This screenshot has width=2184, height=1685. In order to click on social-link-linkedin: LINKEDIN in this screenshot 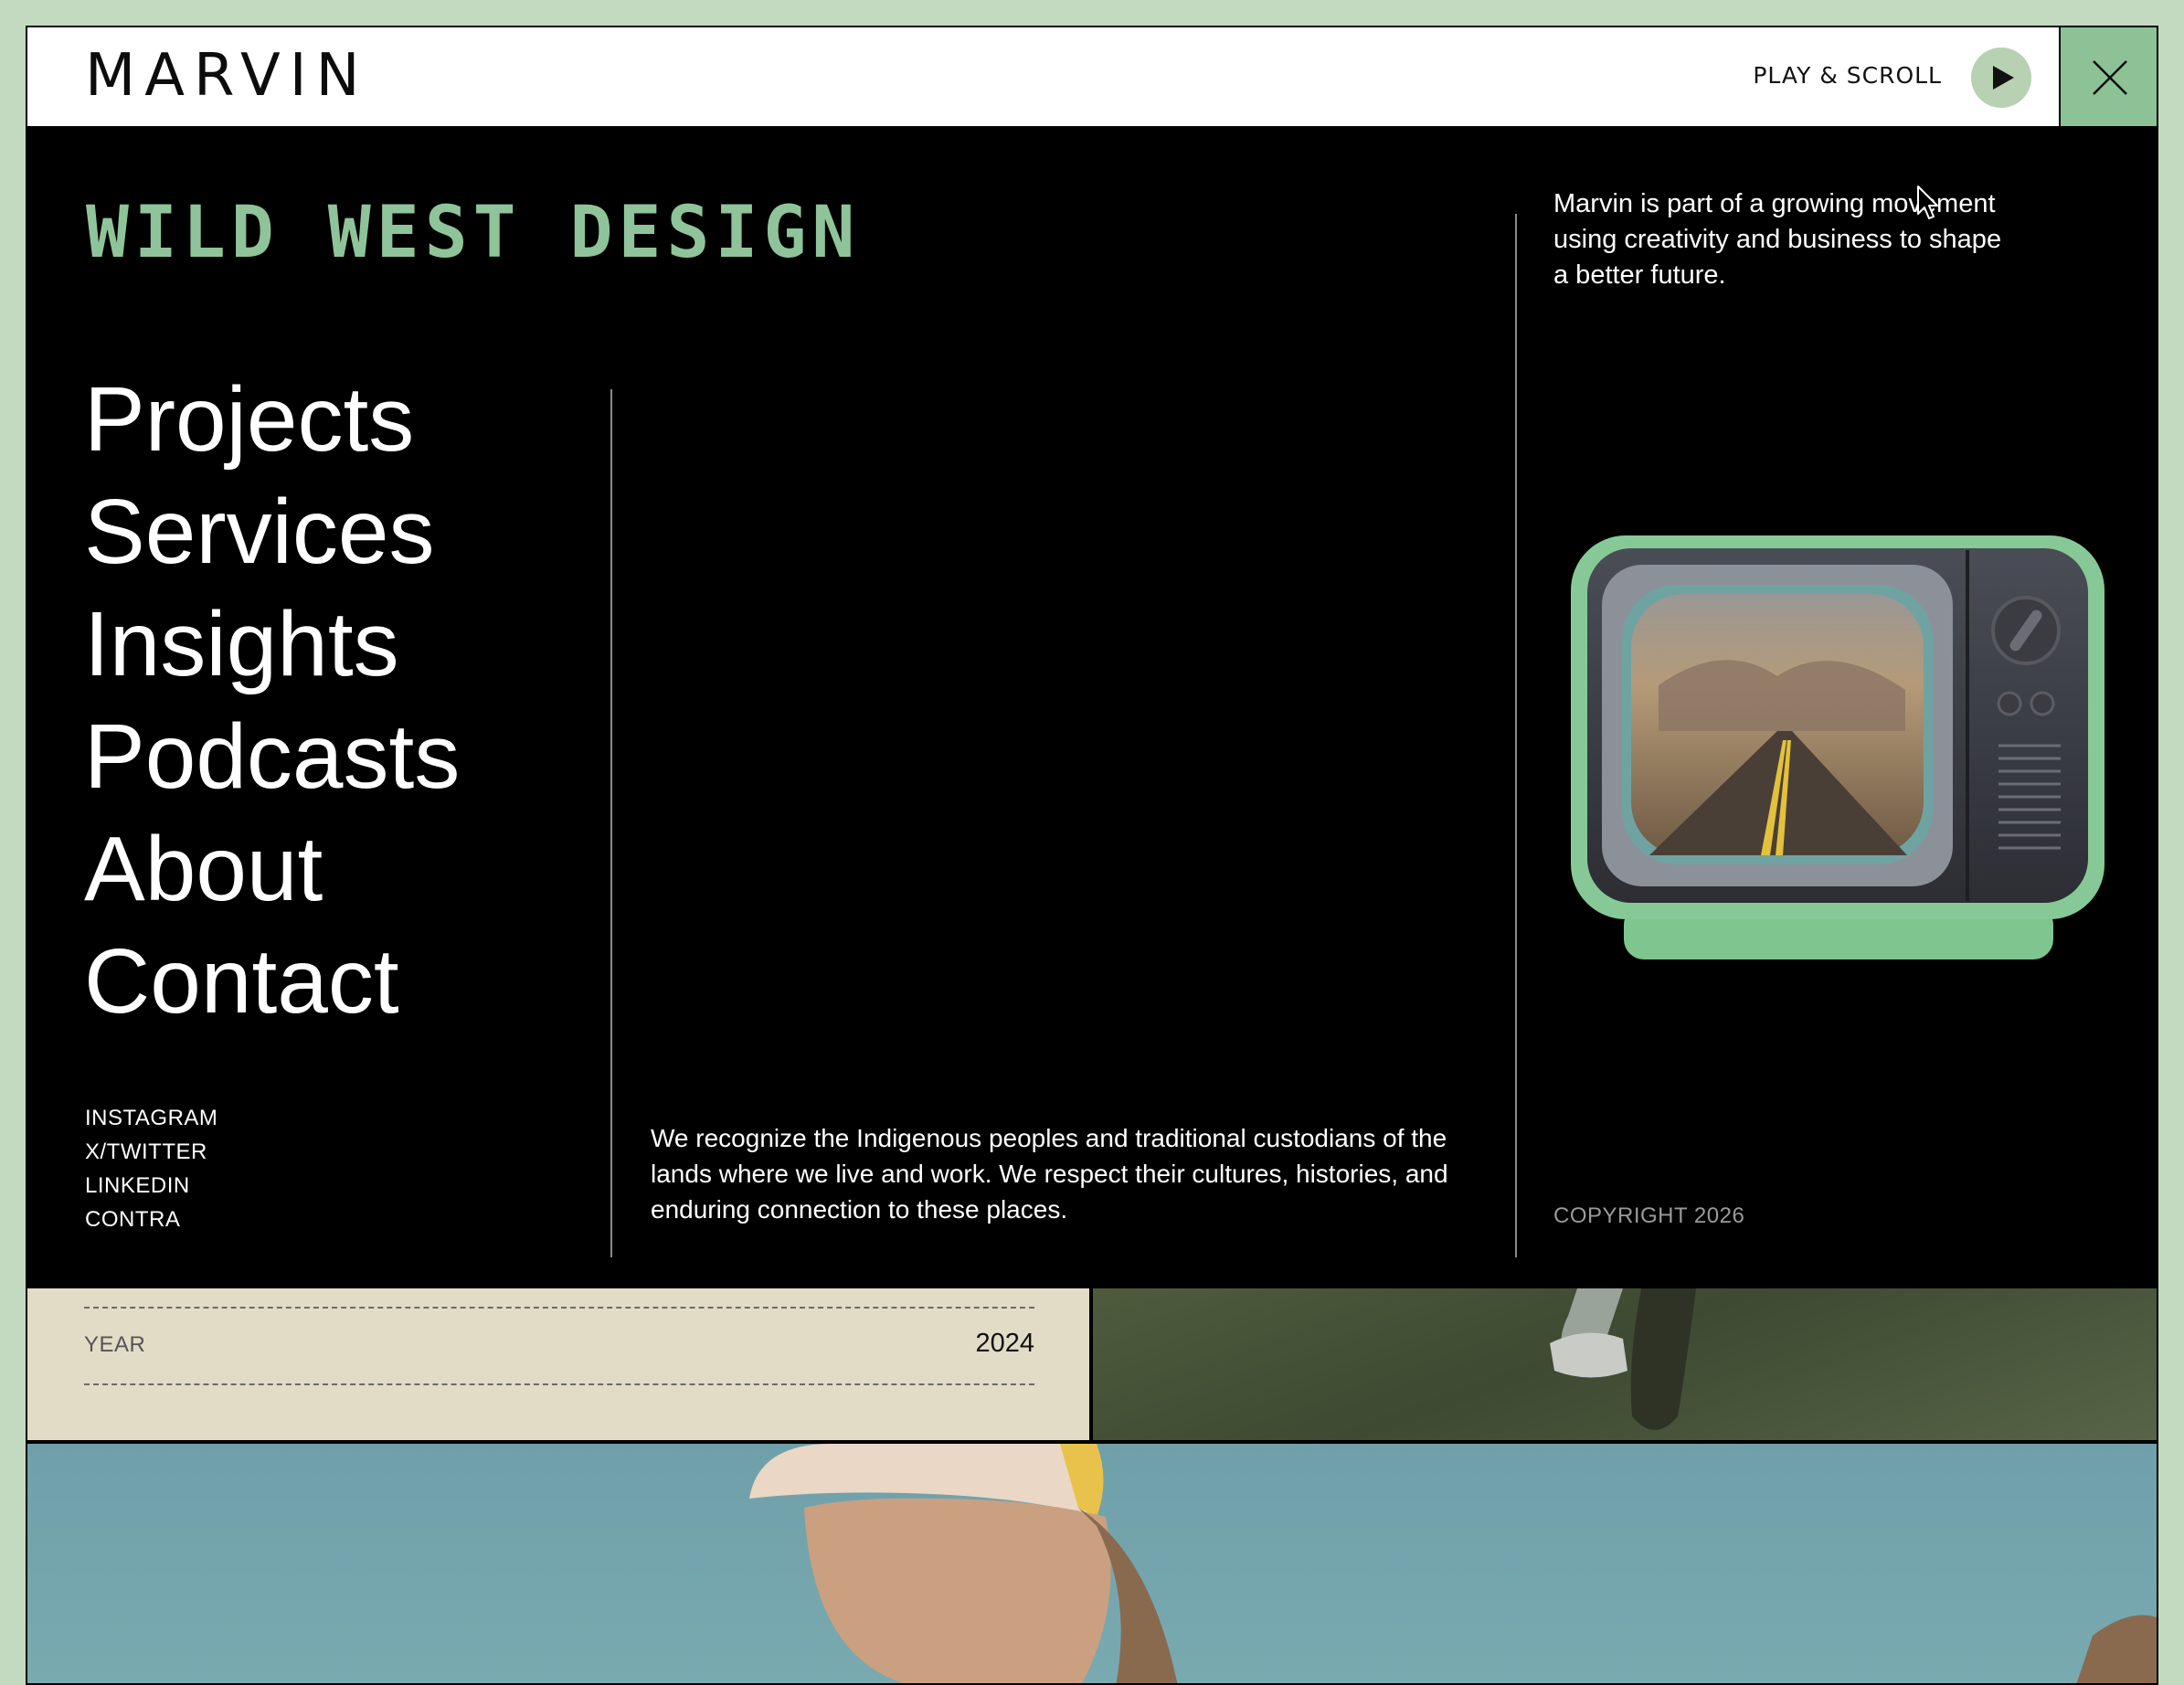, I will do `click(151, 1186)`.